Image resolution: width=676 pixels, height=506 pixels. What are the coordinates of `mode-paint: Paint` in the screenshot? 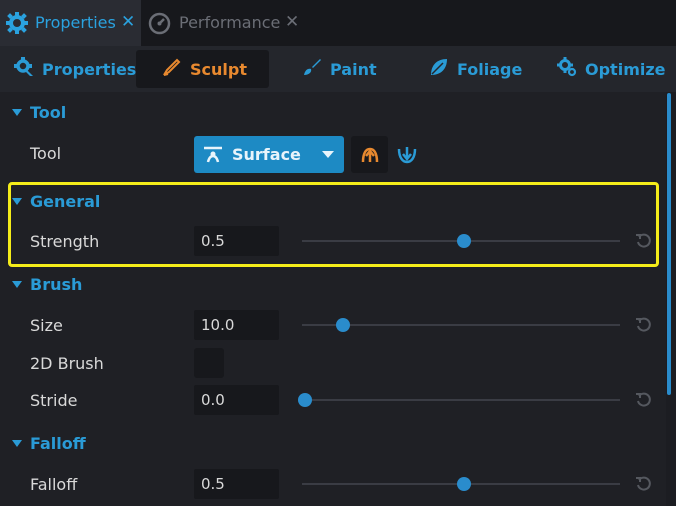 It's located at (339, 69).